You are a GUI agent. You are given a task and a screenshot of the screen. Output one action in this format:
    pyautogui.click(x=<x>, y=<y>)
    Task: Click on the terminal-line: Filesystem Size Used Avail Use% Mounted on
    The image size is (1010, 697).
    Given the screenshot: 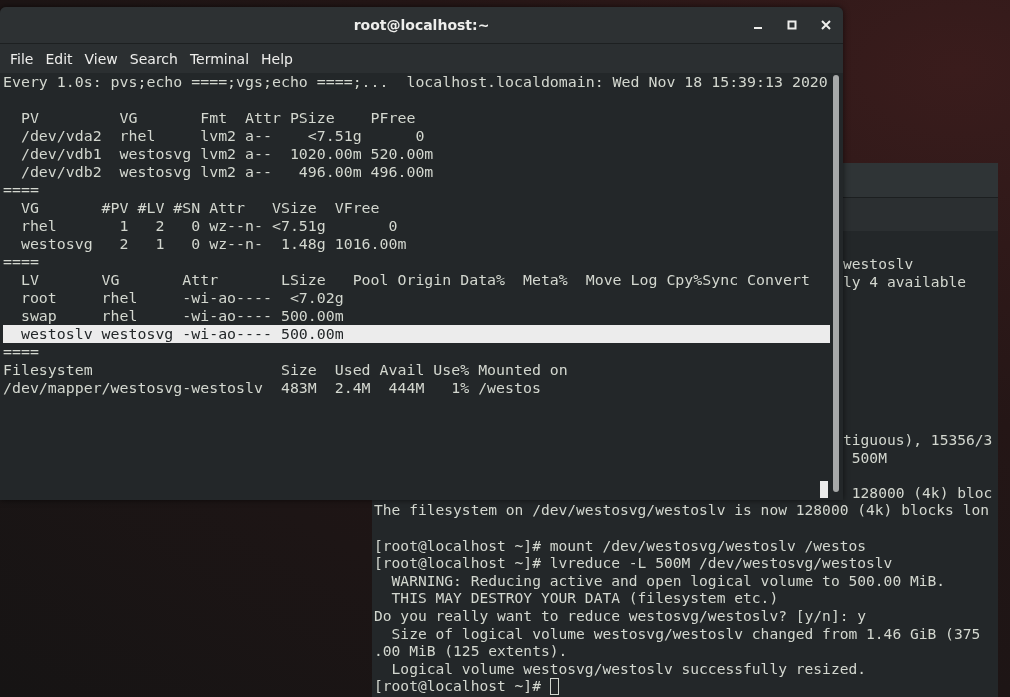 What is the action you would take?
    pyautogui.click(x=286, y=370)
    